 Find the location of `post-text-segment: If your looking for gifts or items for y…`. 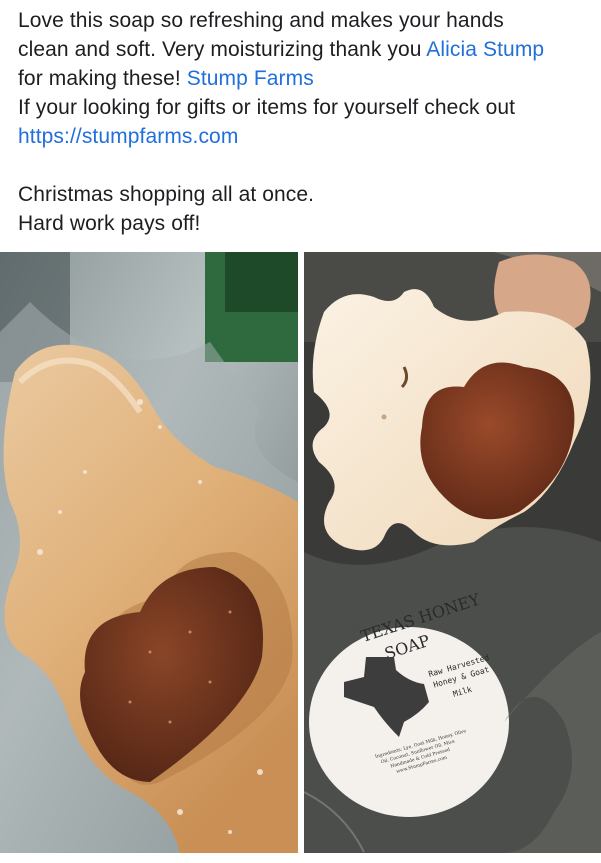

post-text-segment: If your looking for gifts or items for y… is located at coordinates (267, 107).